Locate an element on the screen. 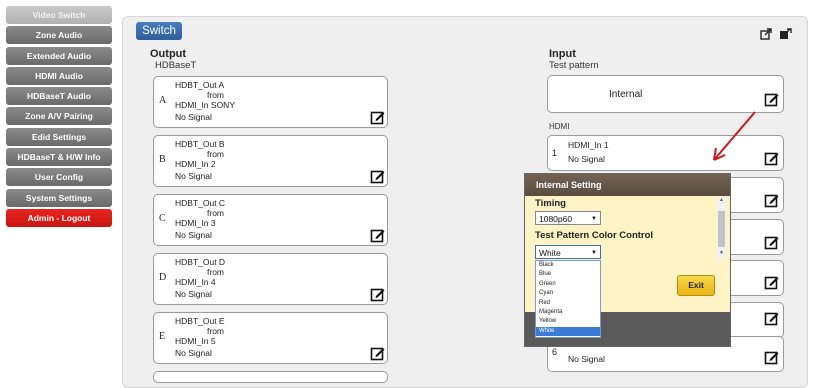 The image size is (817, 388). output-name: HDBT_Out E is located at coordinates (200, 321).